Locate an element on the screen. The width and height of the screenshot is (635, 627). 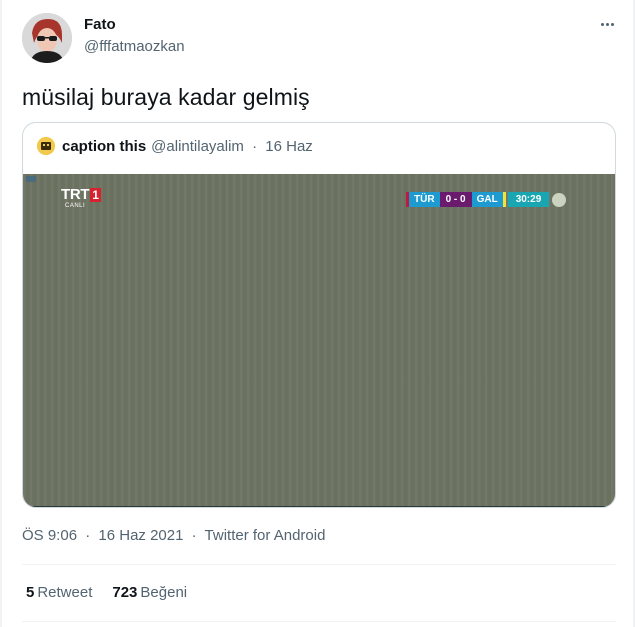
quoted-author-handle: @alintilayalim is located at coordinates (197, 146).